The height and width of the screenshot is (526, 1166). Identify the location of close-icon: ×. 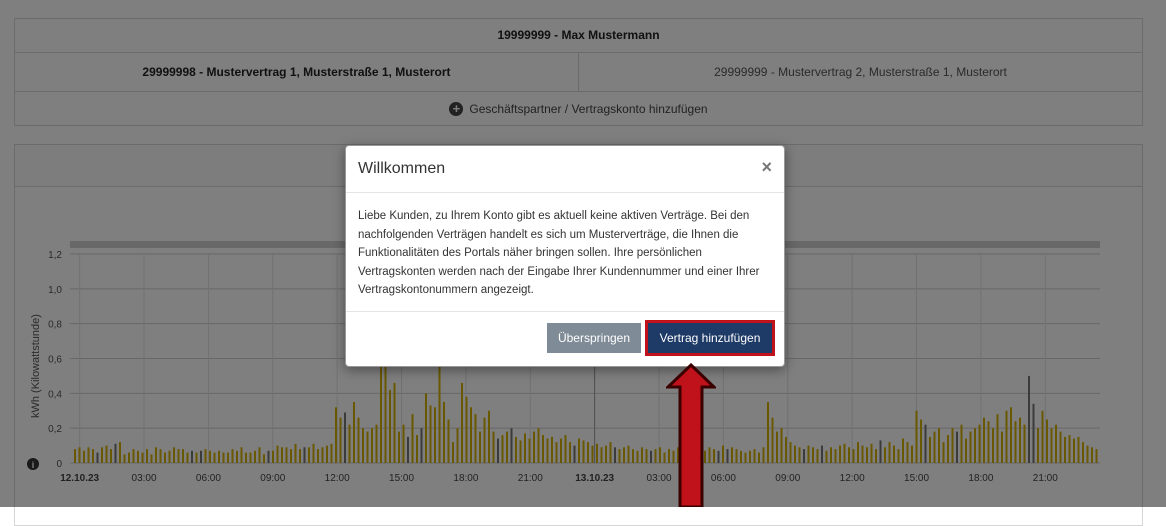
(766, 167).